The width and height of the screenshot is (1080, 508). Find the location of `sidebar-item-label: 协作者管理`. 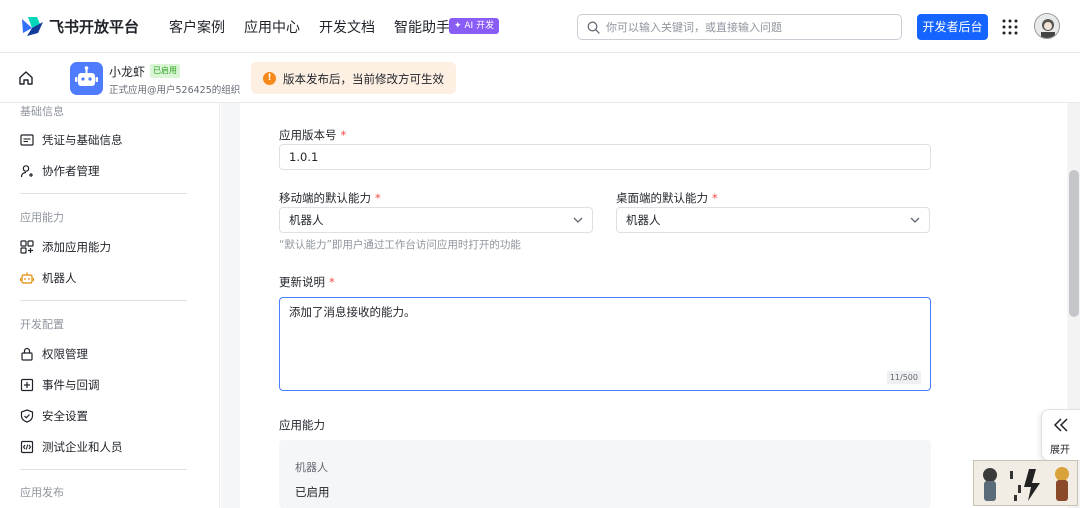

sidebar-item-label: 协作者管理 is located at coordinates (71, 171).